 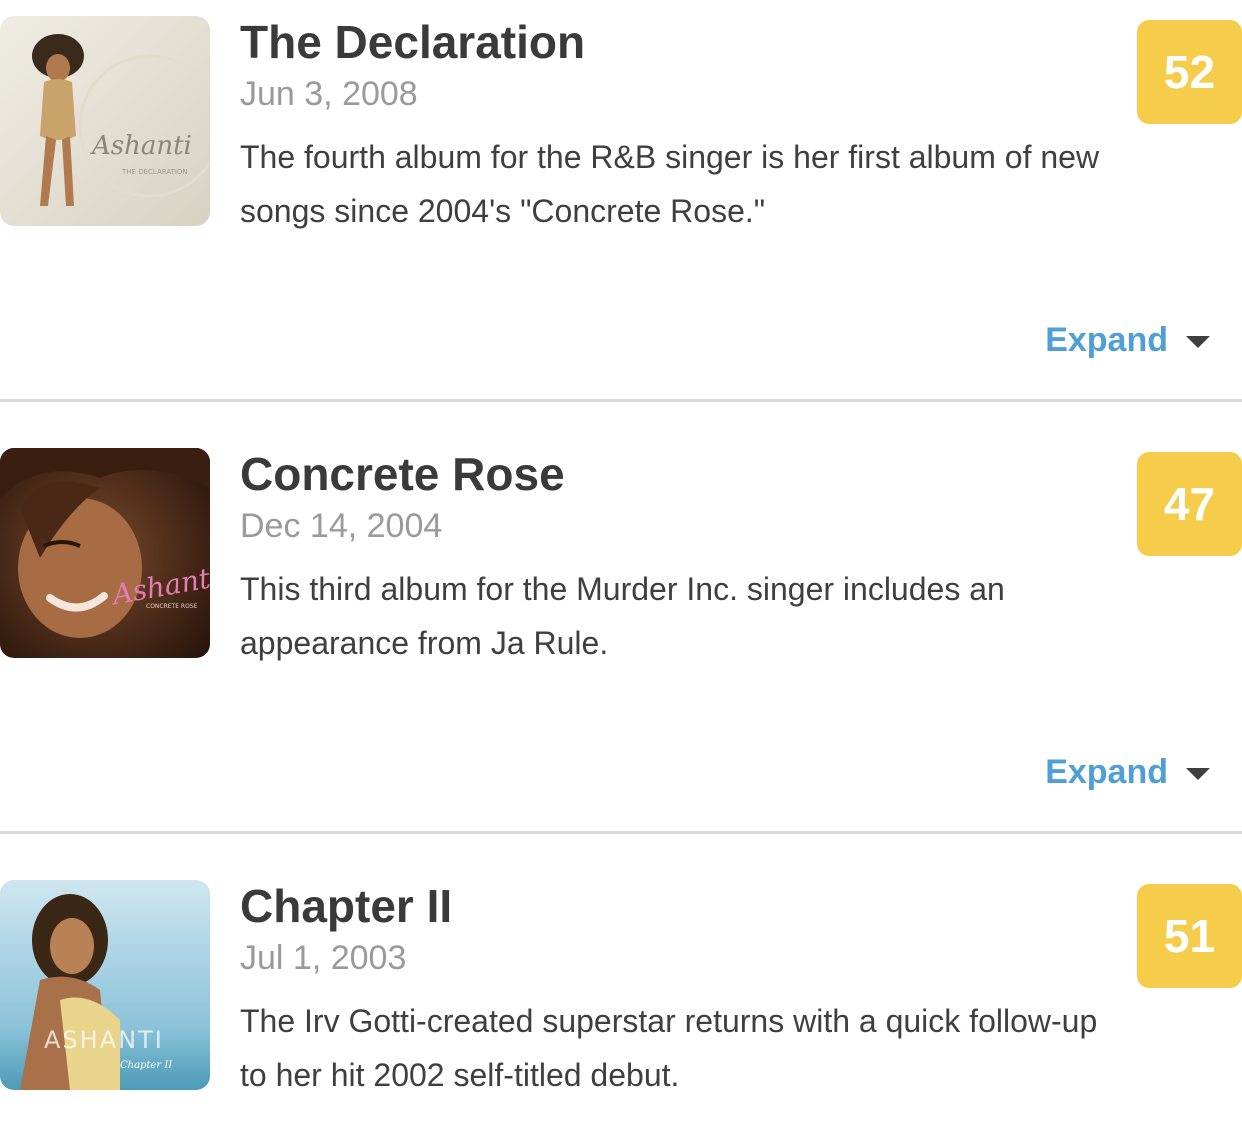 What do you see at coordinates (105, 553) in the screenshot?
I see `album-cover-image: Ashanti CONCRETE ROSE` at bounding box center [105, 553].